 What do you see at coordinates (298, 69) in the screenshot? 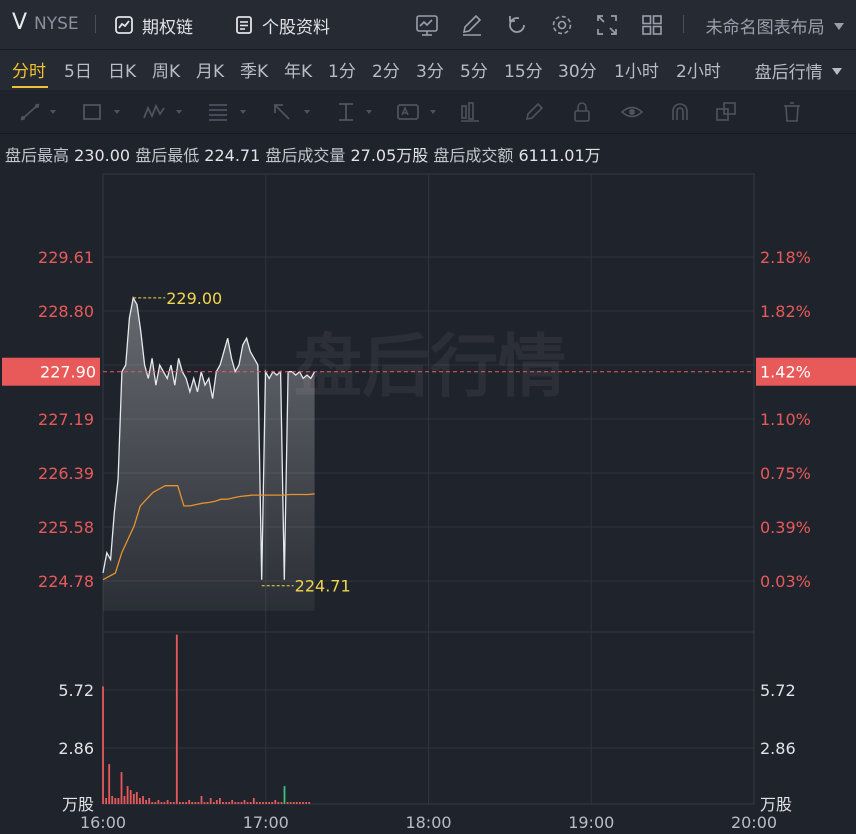
I see `tab-year-k: 年K` at bounding box center [298, 69].